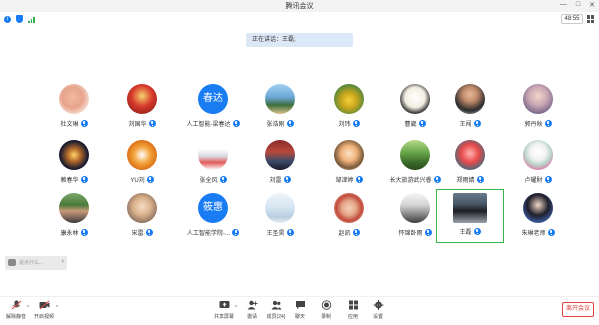  I want to click on participant-tile: 邹津婷, so click(349, 167).